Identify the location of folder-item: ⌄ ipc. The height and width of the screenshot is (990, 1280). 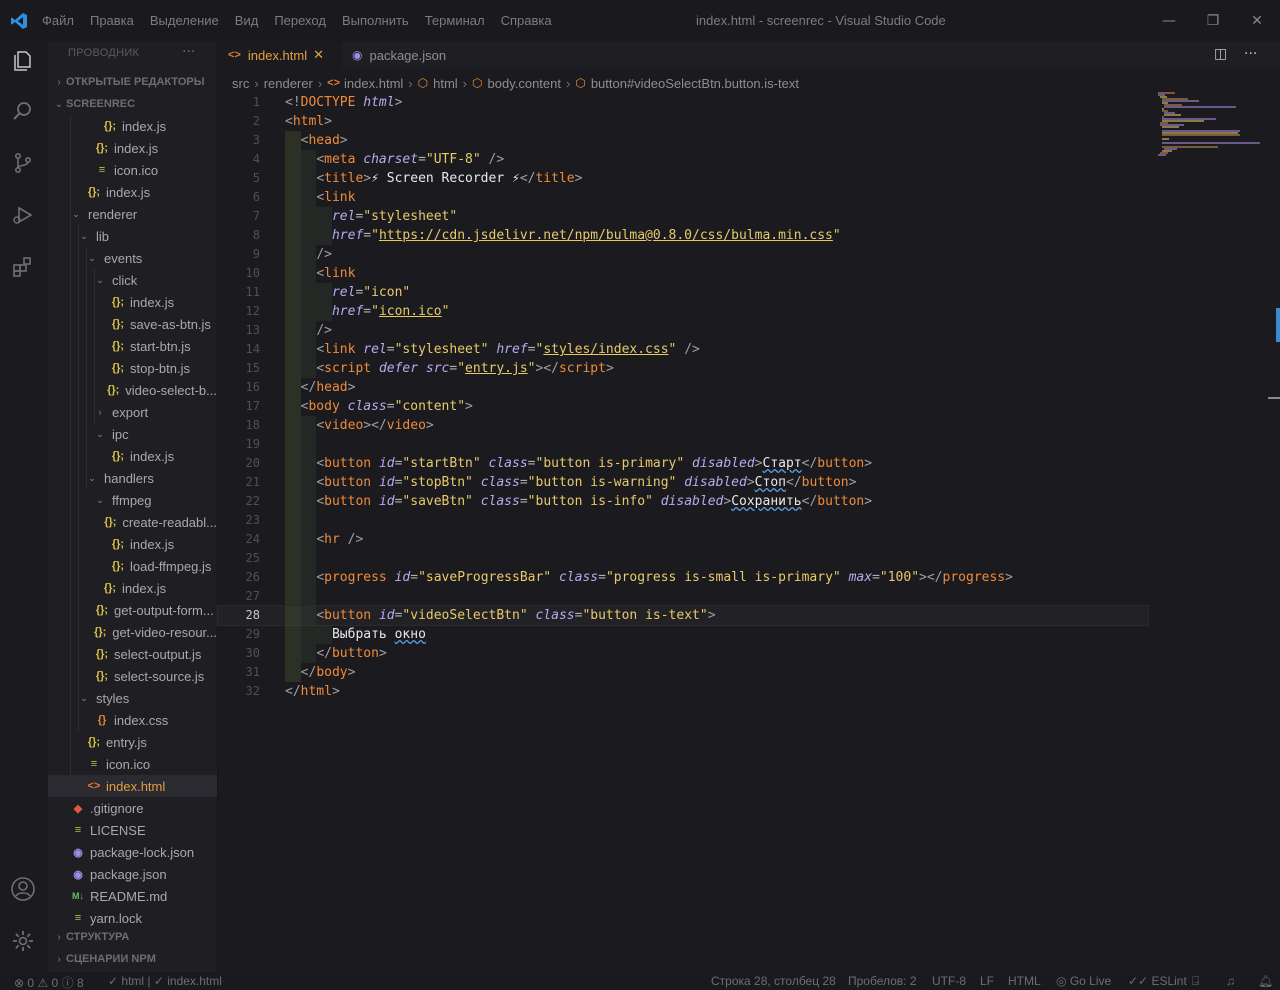
(132, 434).